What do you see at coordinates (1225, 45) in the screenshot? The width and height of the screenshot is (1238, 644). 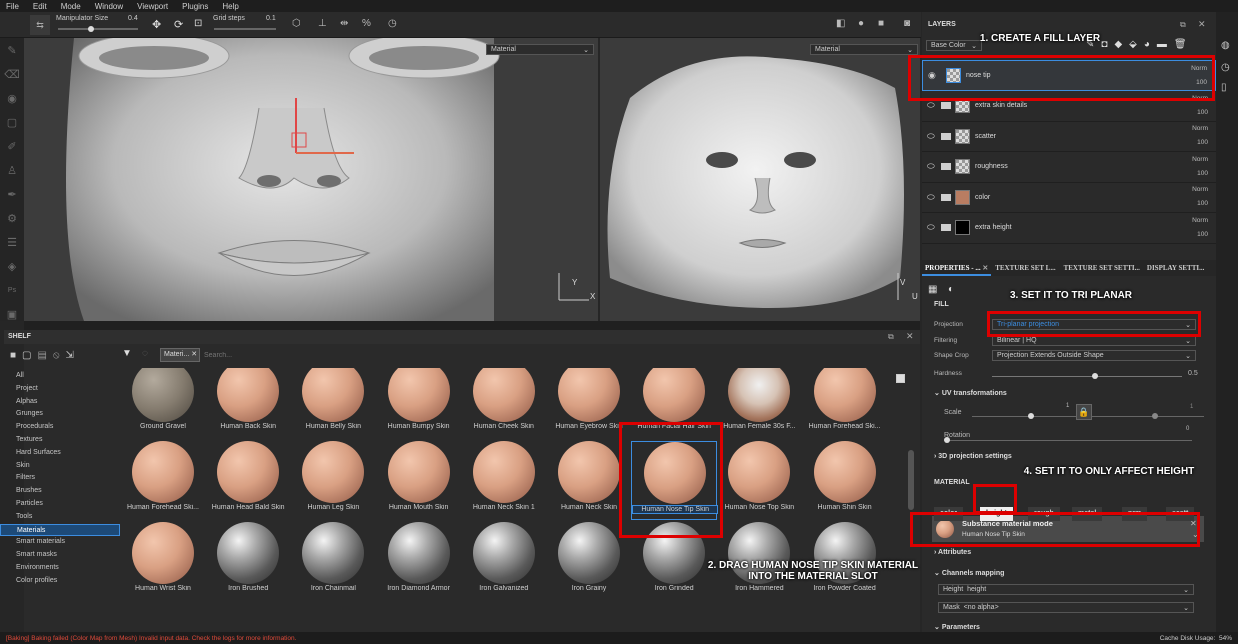 I see `globe-icon: ◍` at bounding box center [1225, 45].